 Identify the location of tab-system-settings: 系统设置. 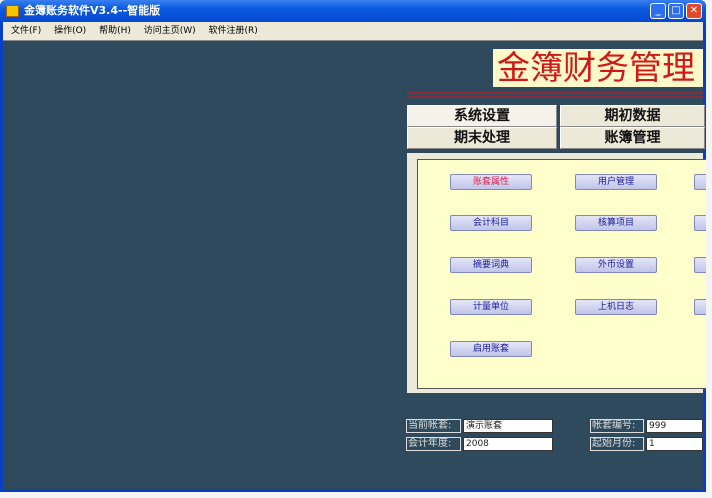
(482, 116).